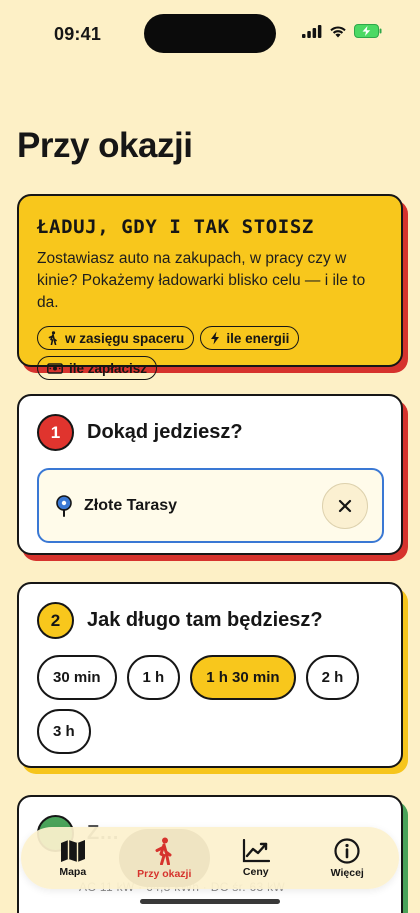 The height and width of the screenshot is (913, 420). Describe the element at coordinates (210, 901) in the screenshot. I see `home-indicator` at that location.